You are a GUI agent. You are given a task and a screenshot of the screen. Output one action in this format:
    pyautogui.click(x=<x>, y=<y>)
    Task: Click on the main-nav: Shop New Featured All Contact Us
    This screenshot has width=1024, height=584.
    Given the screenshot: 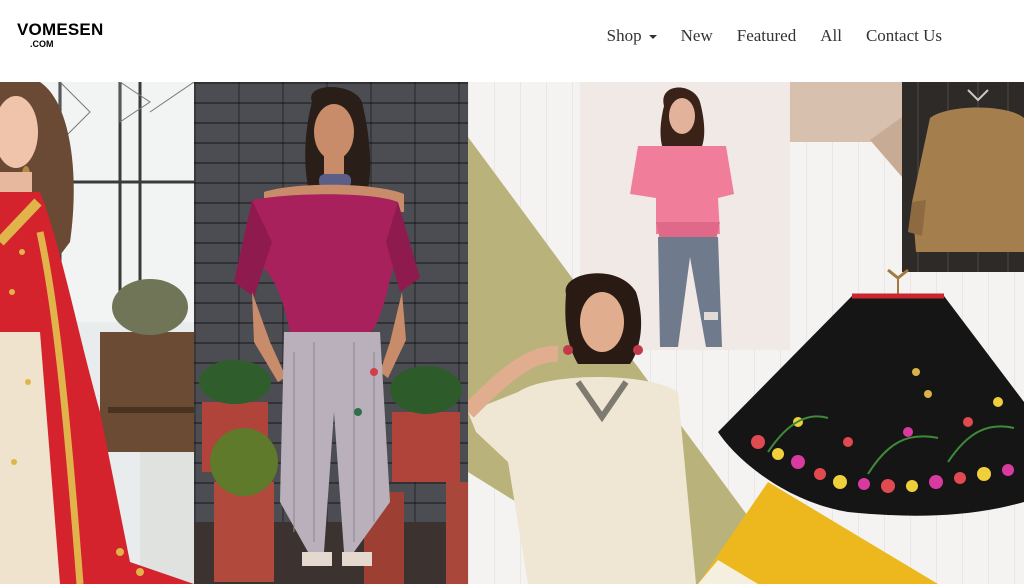 What is the action you would take?
    pyautogui.click(x=774, y=36)
    